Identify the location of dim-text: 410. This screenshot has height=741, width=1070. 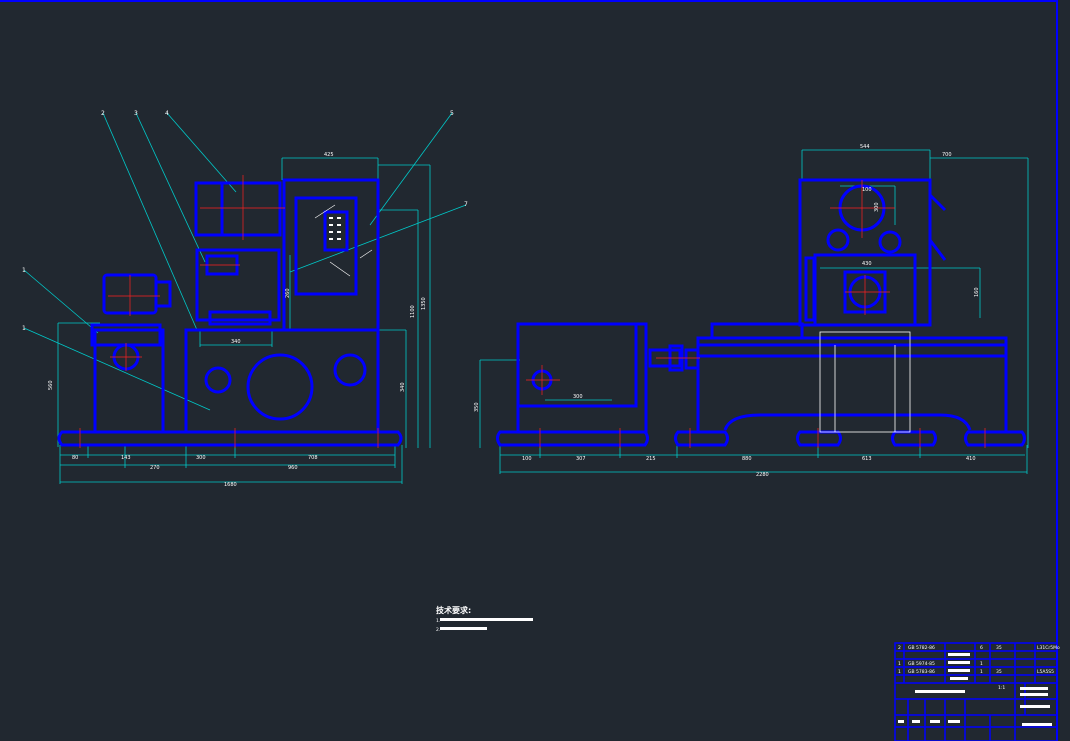
(971, 459).